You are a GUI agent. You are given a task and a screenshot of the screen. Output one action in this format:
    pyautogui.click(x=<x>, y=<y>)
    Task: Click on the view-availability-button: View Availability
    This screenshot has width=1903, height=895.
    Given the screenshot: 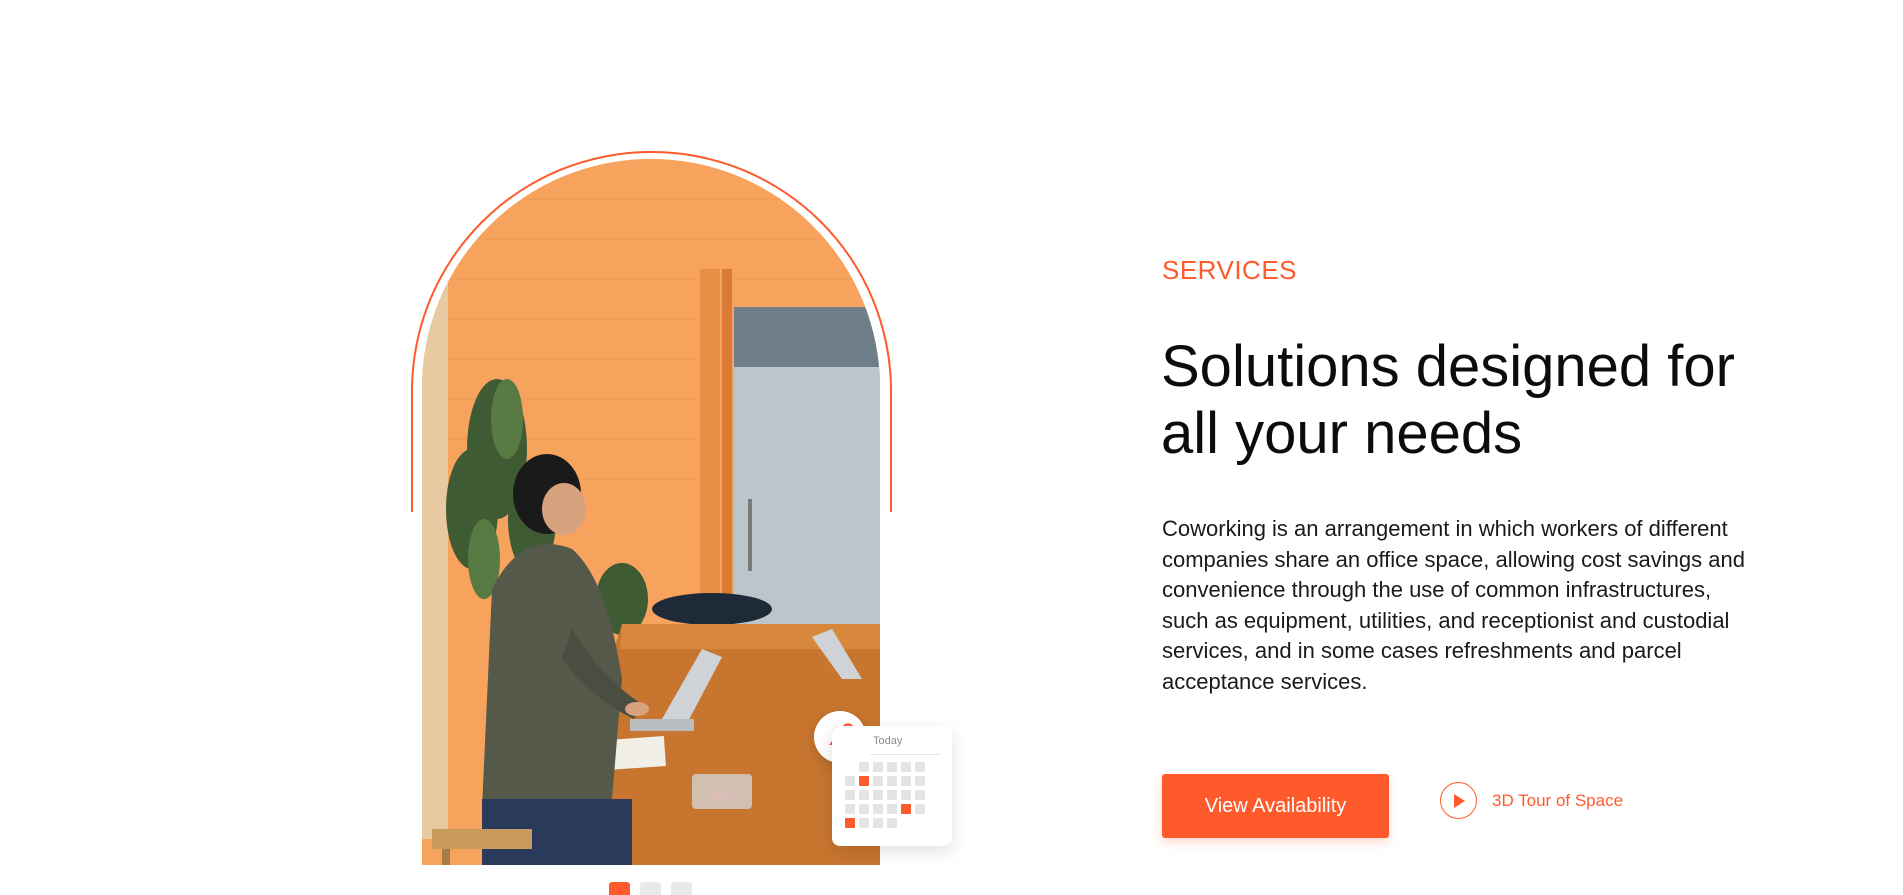 What is the action you would take?
    pyautogui.click(x=1275, y=806)
    